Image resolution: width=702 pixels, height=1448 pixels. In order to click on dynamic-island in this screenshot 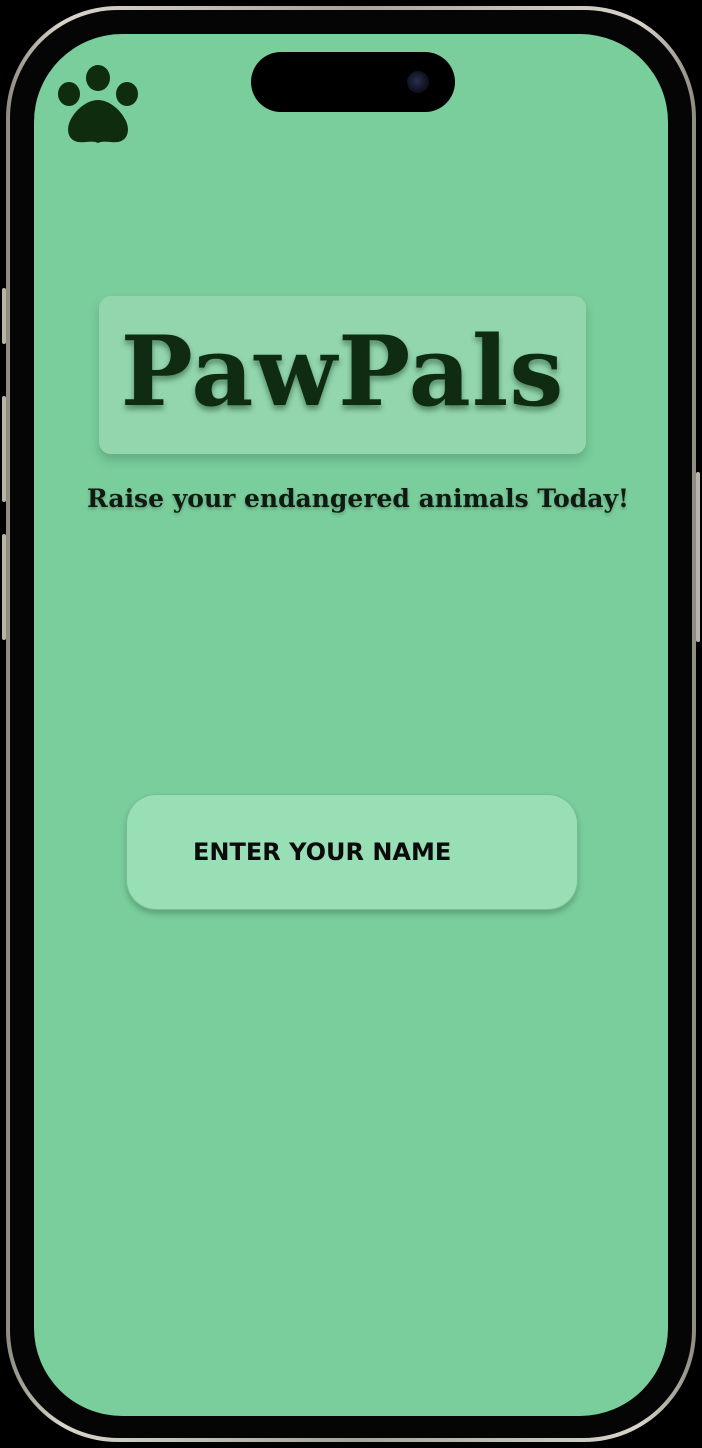, I will do `click(353, 82)`.